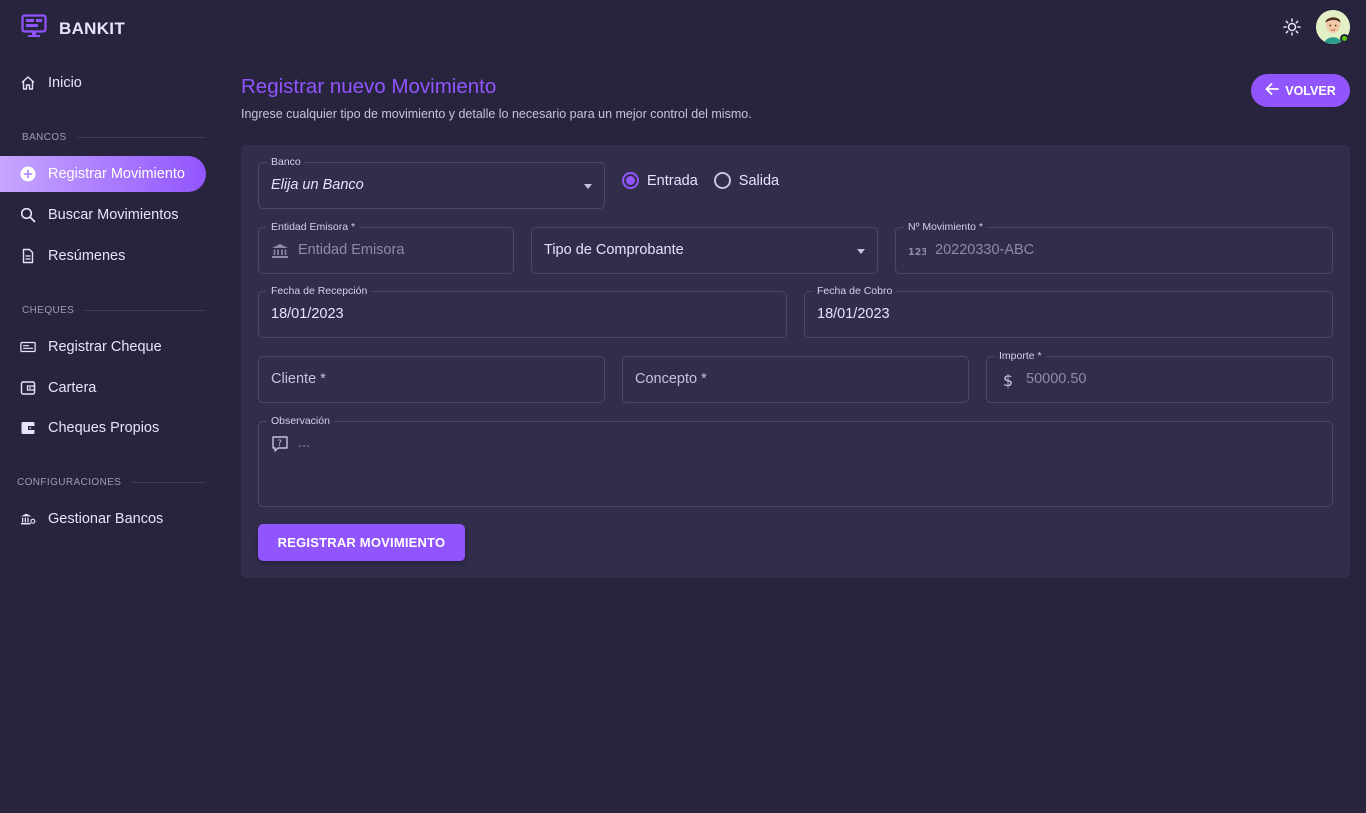 The height and width of the screenshot is (813, 1366). Describe the element at coordinates (34, 28) in the screenshot. I see `monitor-logo-icon` at that location.